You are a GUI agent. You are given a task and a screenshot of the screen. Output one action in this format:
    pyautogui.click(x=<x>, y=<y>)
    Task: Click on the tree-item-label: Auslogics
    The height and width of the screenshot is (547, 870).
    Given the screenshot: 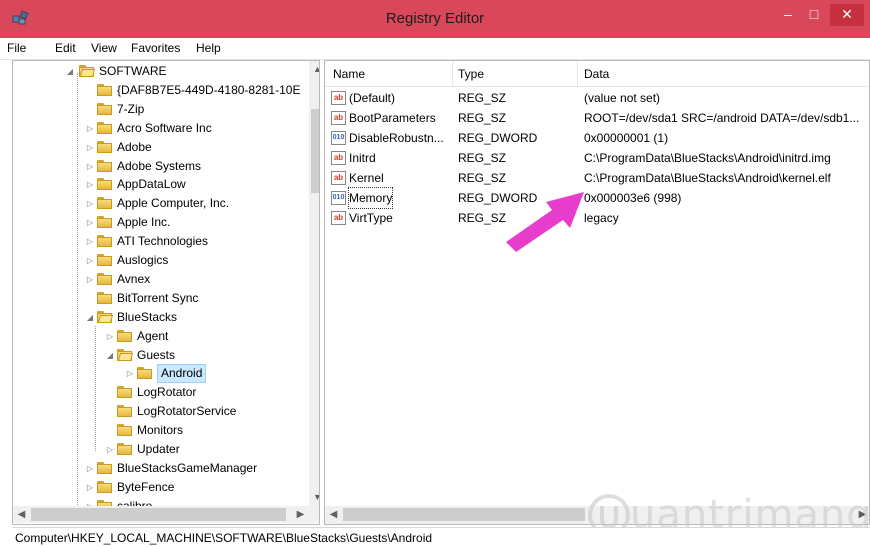 What is the action you would take?
    pyautogui.click(x=143, y=260)
    